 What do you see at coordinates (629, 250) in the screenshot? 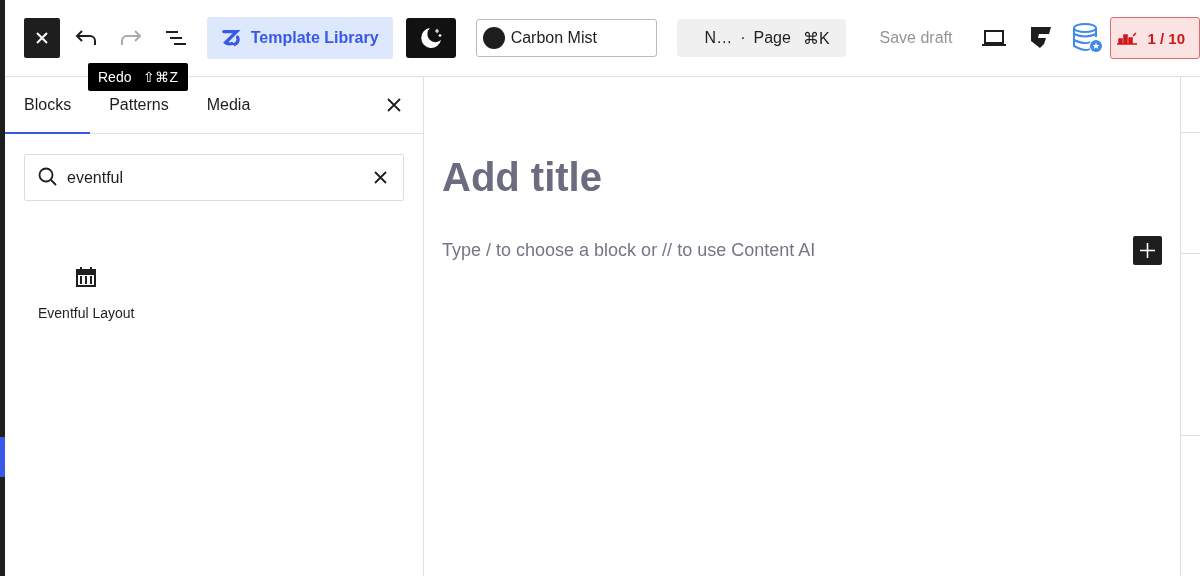
I see `paragraph-placeholder: Type / to choose a block or // to use Content AI` at bounding box center [629, 250].